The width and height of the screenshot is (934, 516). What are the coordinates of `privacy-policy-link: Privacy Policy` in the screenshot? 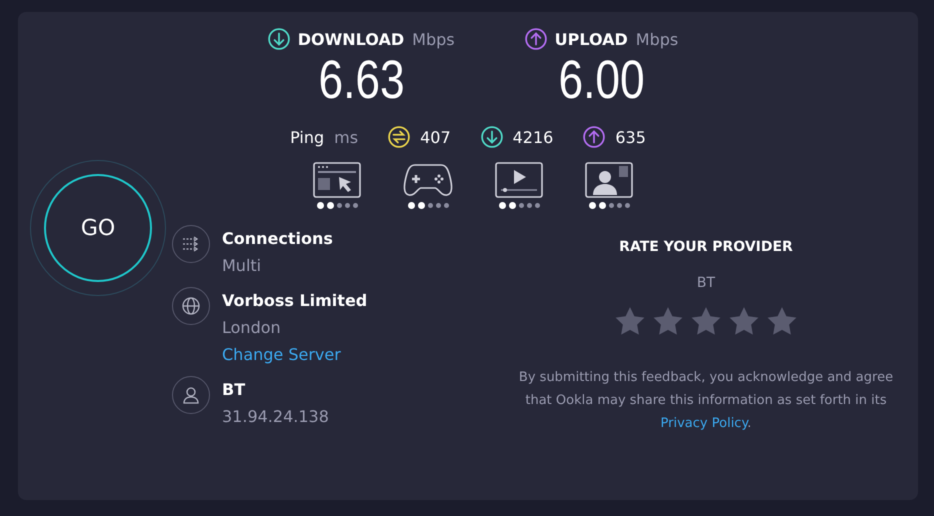 It's located at (704, 423).